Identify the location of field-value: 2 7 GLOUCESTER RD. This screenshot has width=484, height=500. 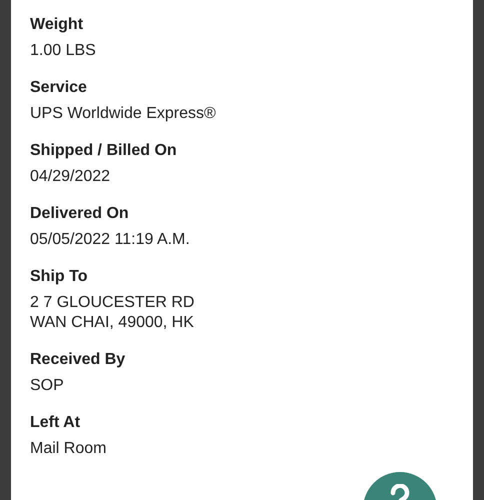
(113, 303).